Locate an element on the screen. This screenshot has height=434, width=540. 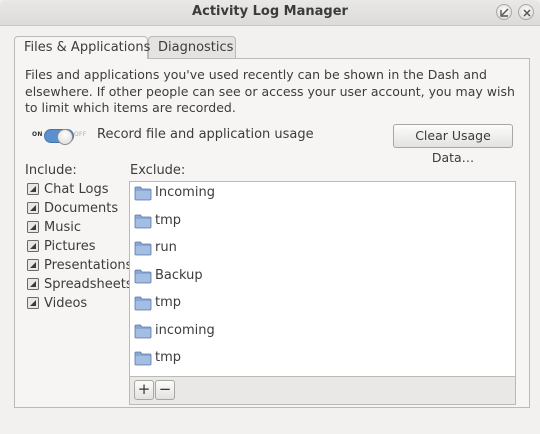
minimize-button is located at coordinates (504, 12).